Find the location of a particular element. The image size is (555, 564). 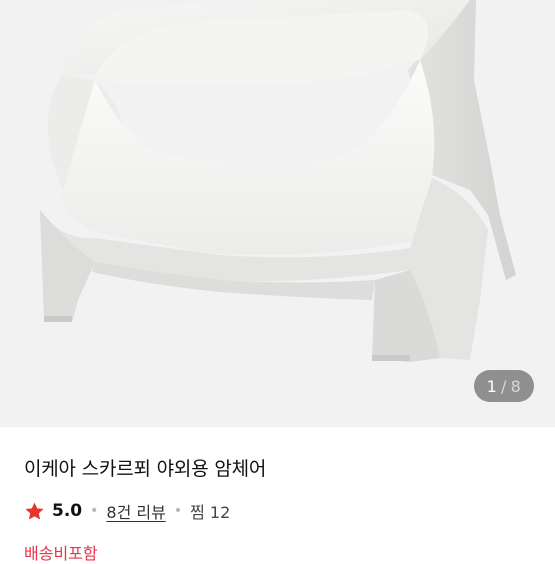

image-counter-current: 1 is located at coordinates (492, 386).